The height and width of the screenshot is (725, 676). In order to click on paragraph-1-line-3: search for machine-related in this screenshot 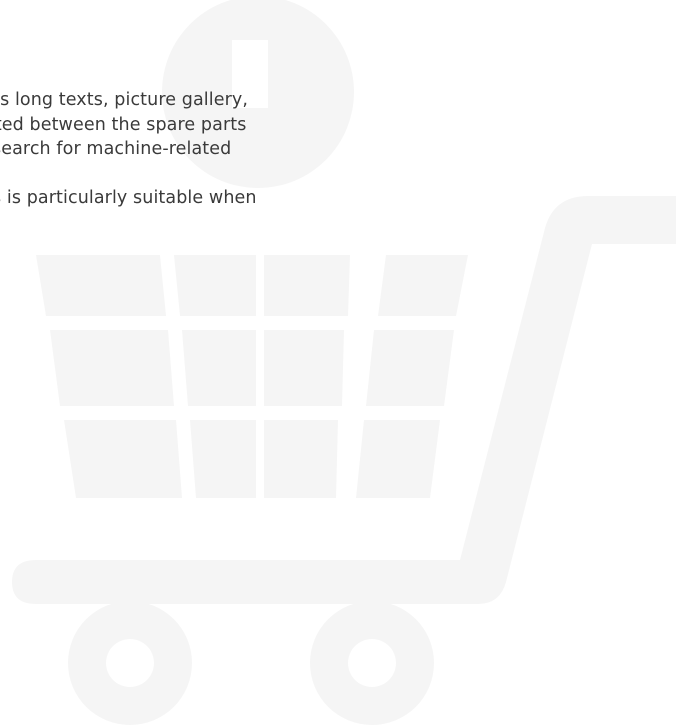, I will do `click(116, 149)`.